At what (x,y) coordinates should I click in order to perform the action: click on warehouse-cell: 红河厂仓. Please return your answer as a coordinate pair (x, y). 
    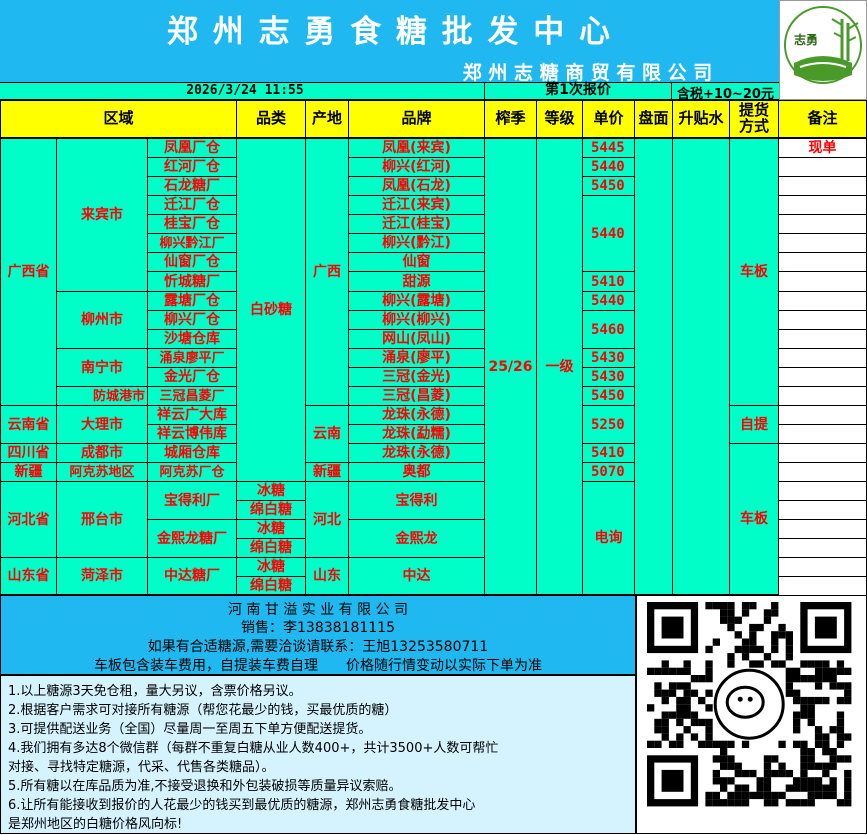
    Looking at the image, I should click on (192, 167).